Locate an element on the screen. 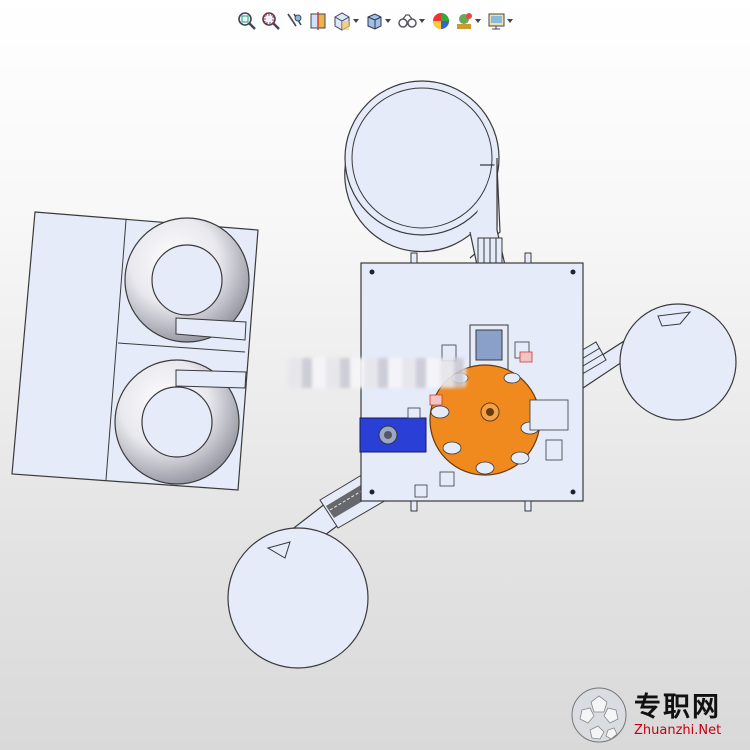 This screenshot has height=750, width=750. watermark: 专职网 Zhuanzhi.Net is located at coordinates (657, 715).